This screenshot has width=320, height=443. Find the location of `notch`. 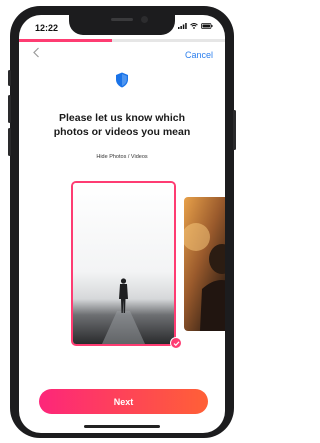

notch is located at coordinates (122, 25).